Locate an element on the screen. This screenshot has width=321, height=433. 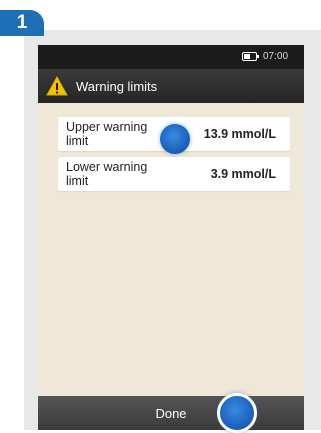
status-time: 07:00 is located at coordinates (276, 56).